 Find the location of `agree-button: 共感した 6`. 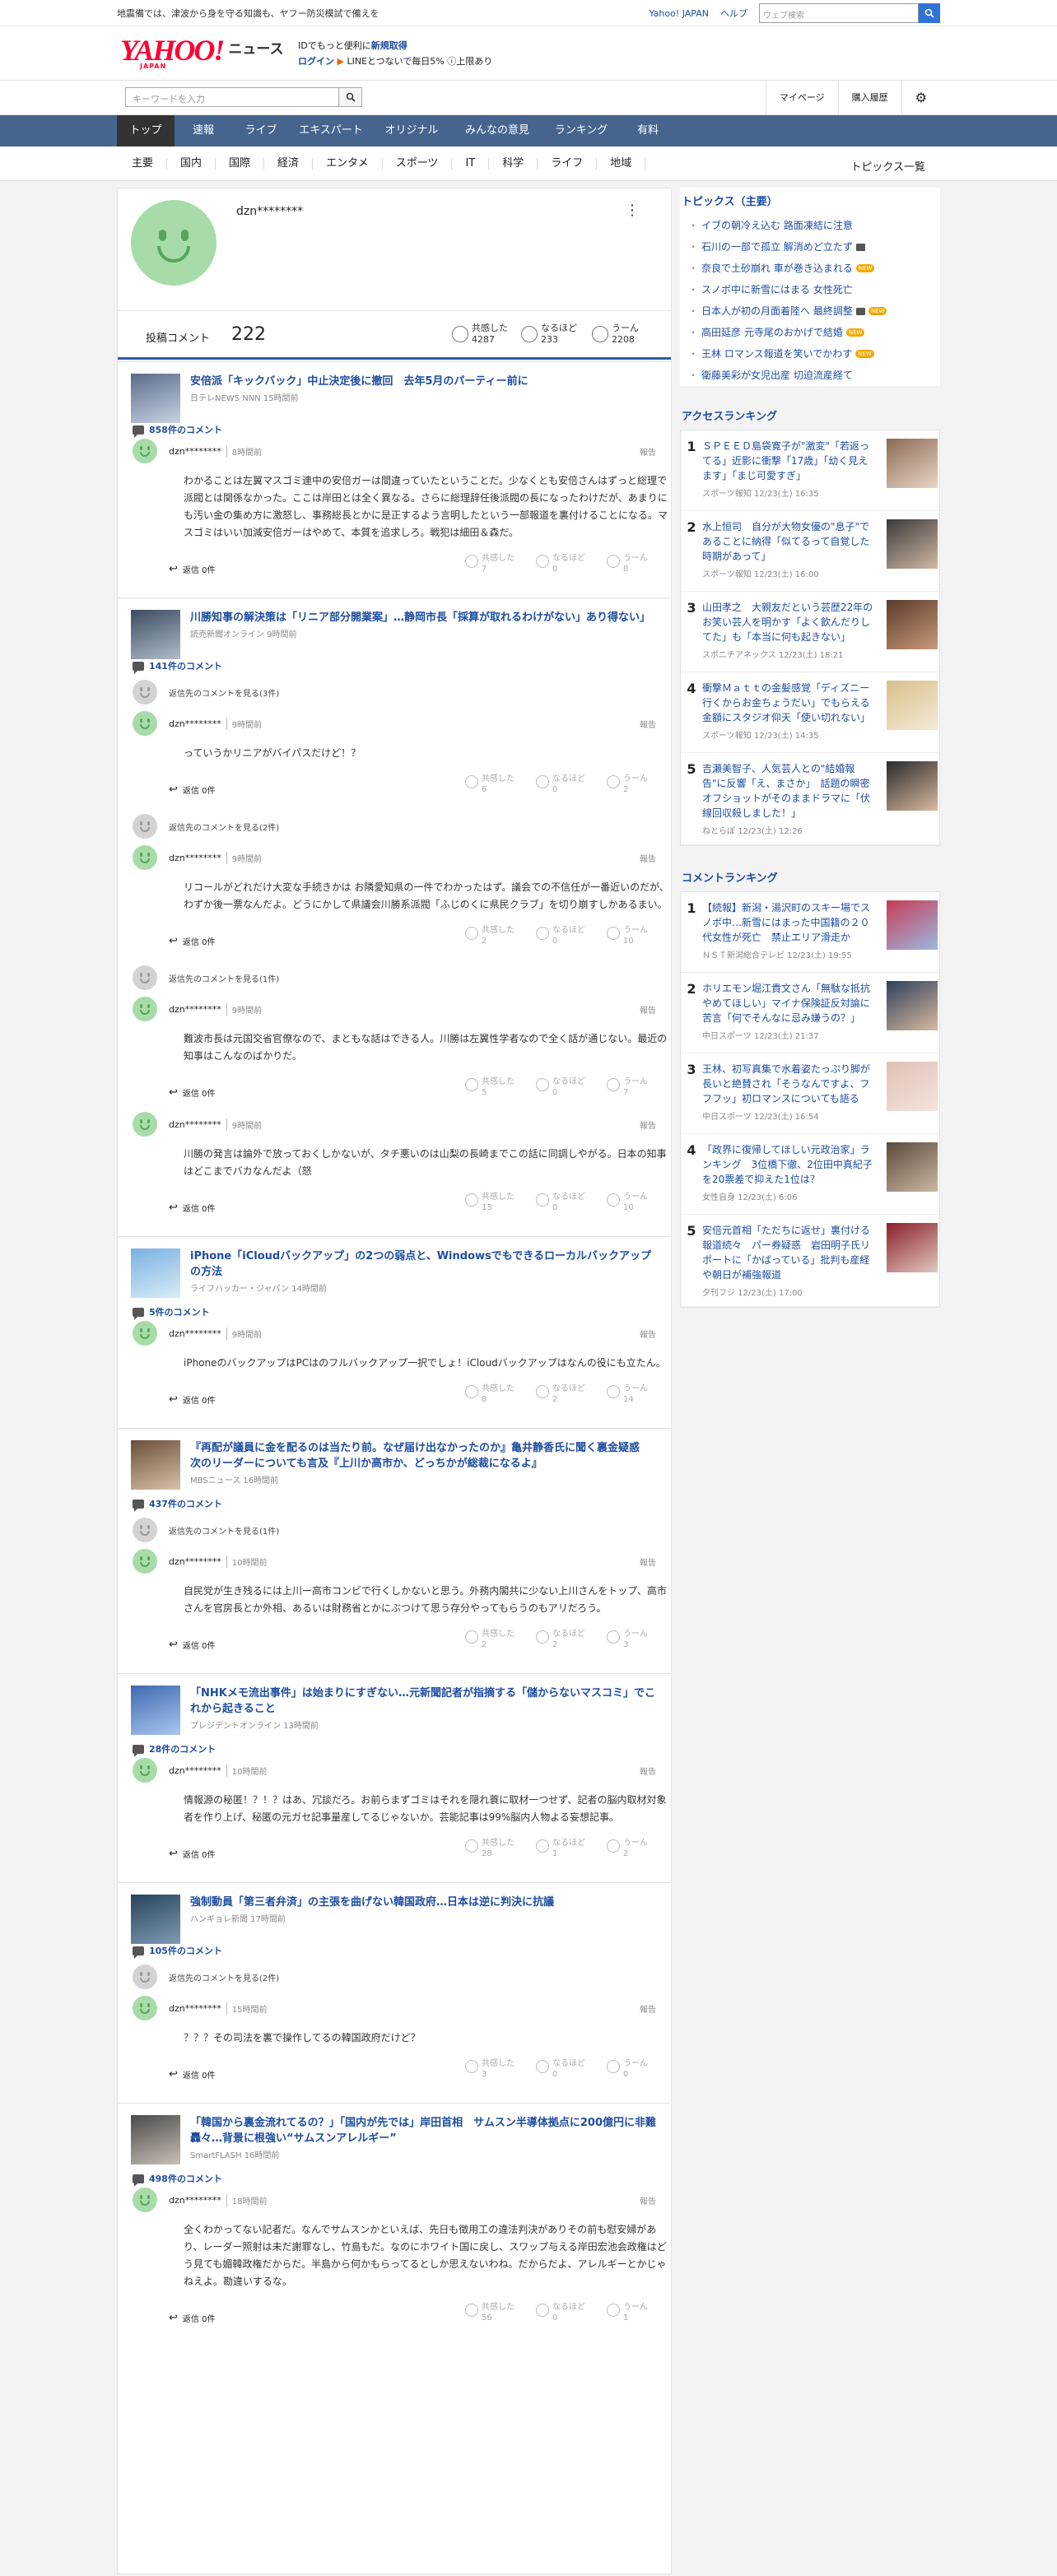

agree-button: 共感した 6 is located at coordinates (490, 784).